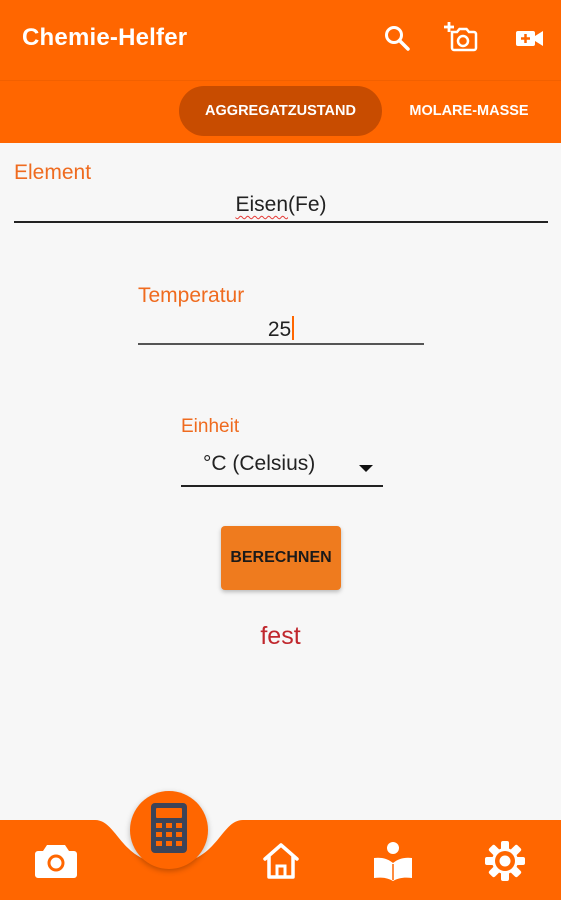  Describe the element at coordinates (56, 863) in the screenshot. I see `camera-icon` at that location.